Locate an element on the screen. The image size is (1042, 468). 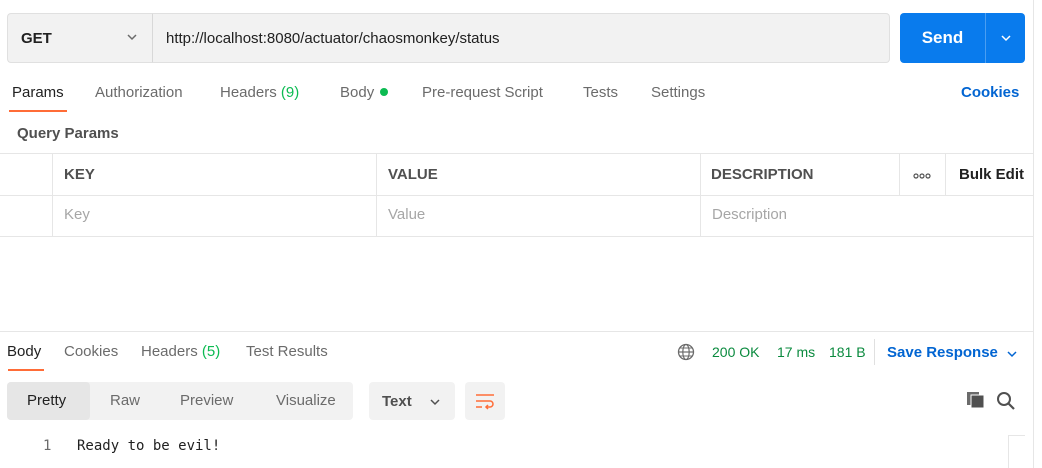
language-select: Text is located at coordinates (412, 401).